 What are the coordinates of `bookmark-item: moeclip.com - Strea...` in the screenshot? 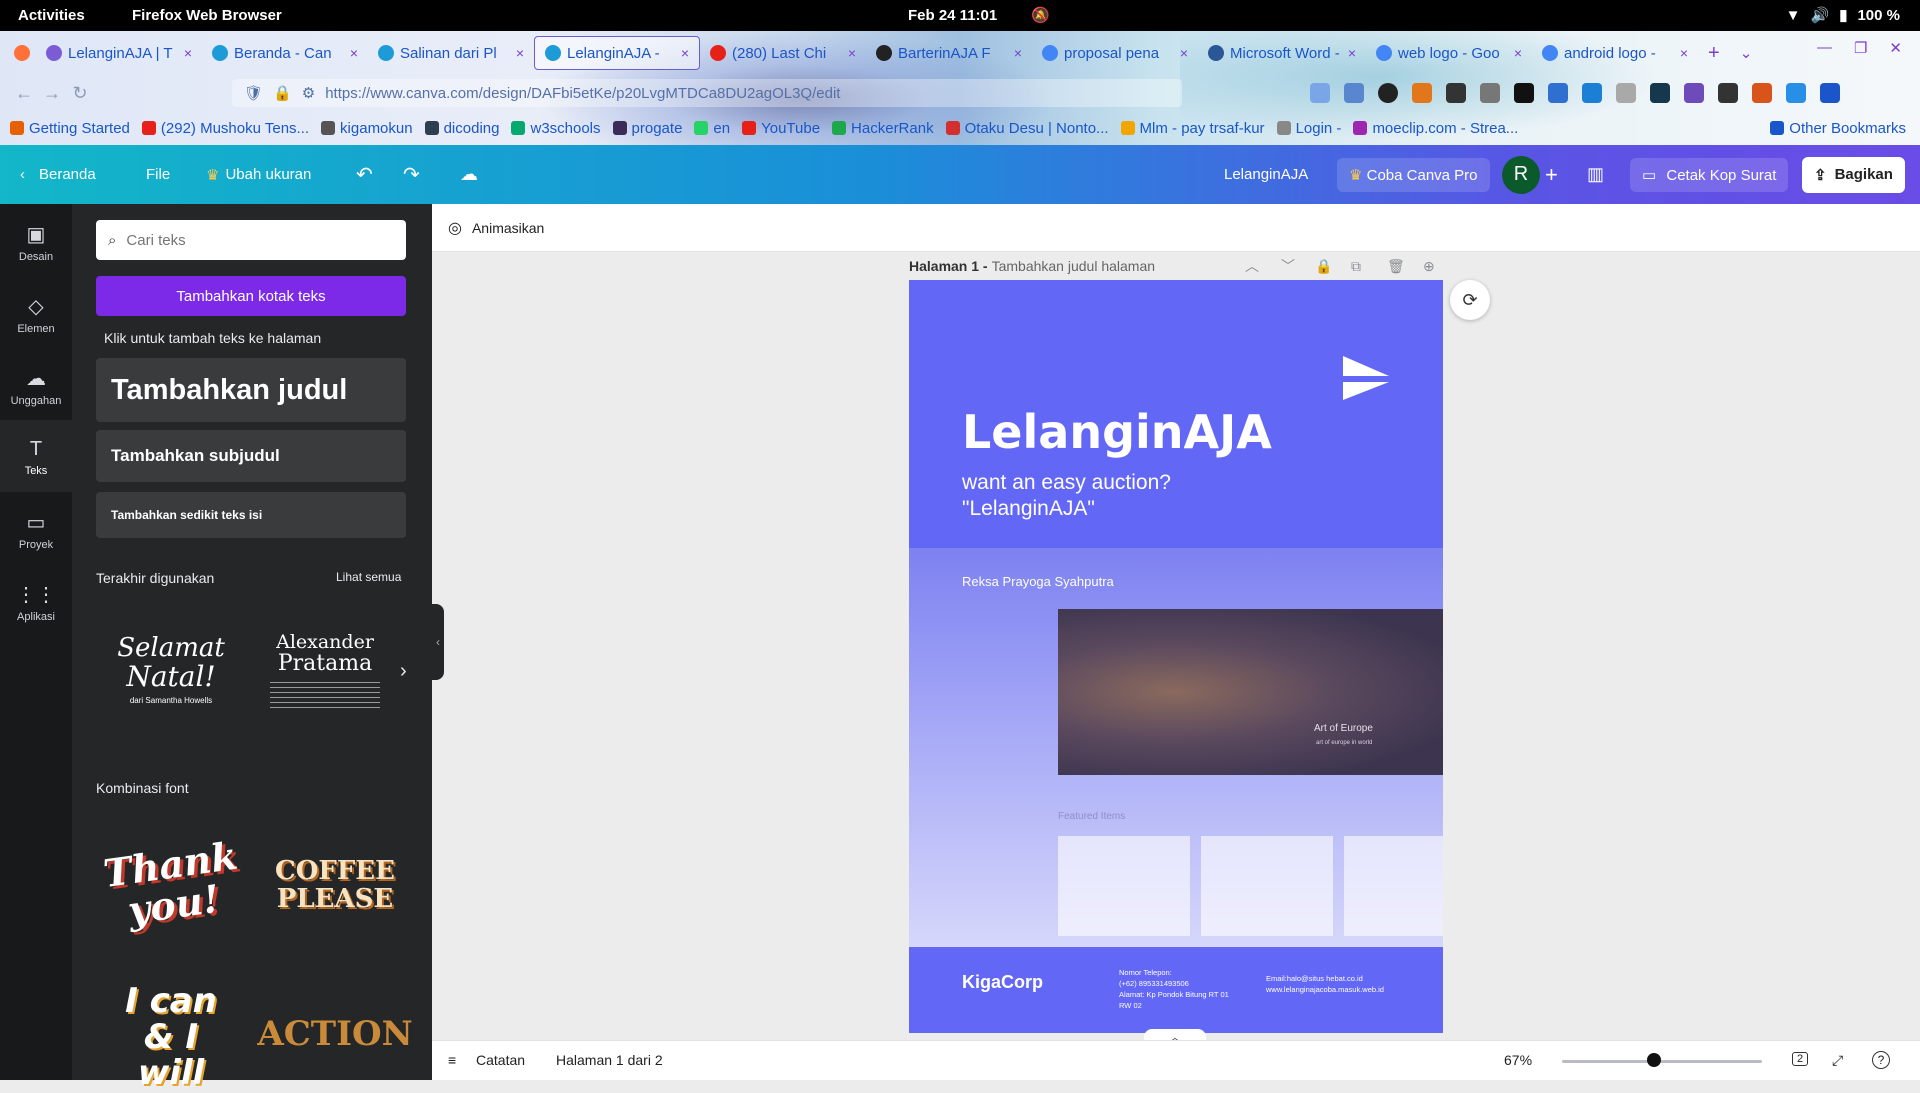 It's located at (1435, 128).